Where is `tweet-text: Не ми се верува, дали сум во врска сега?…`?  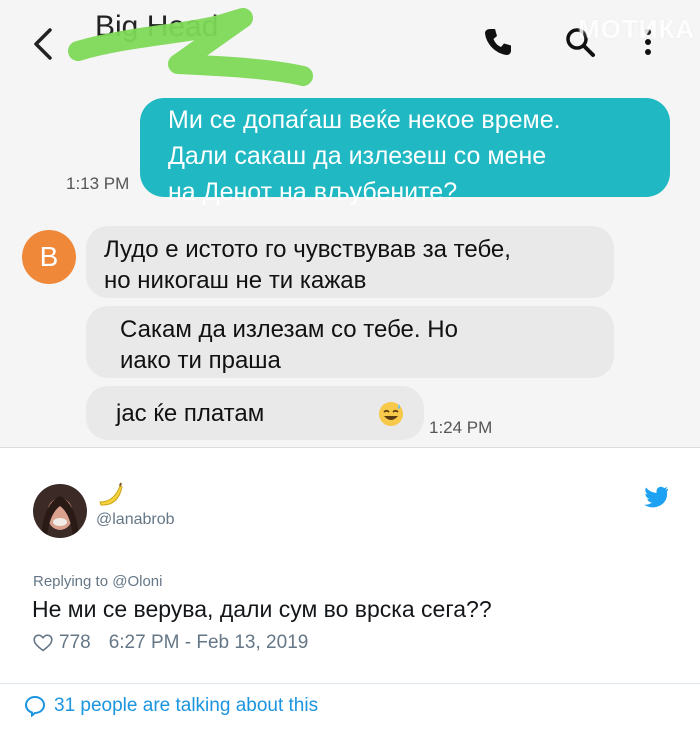
tweet-text: Не ми се верува, дали сум во врска сега?… is located at coordinates (262, 609).